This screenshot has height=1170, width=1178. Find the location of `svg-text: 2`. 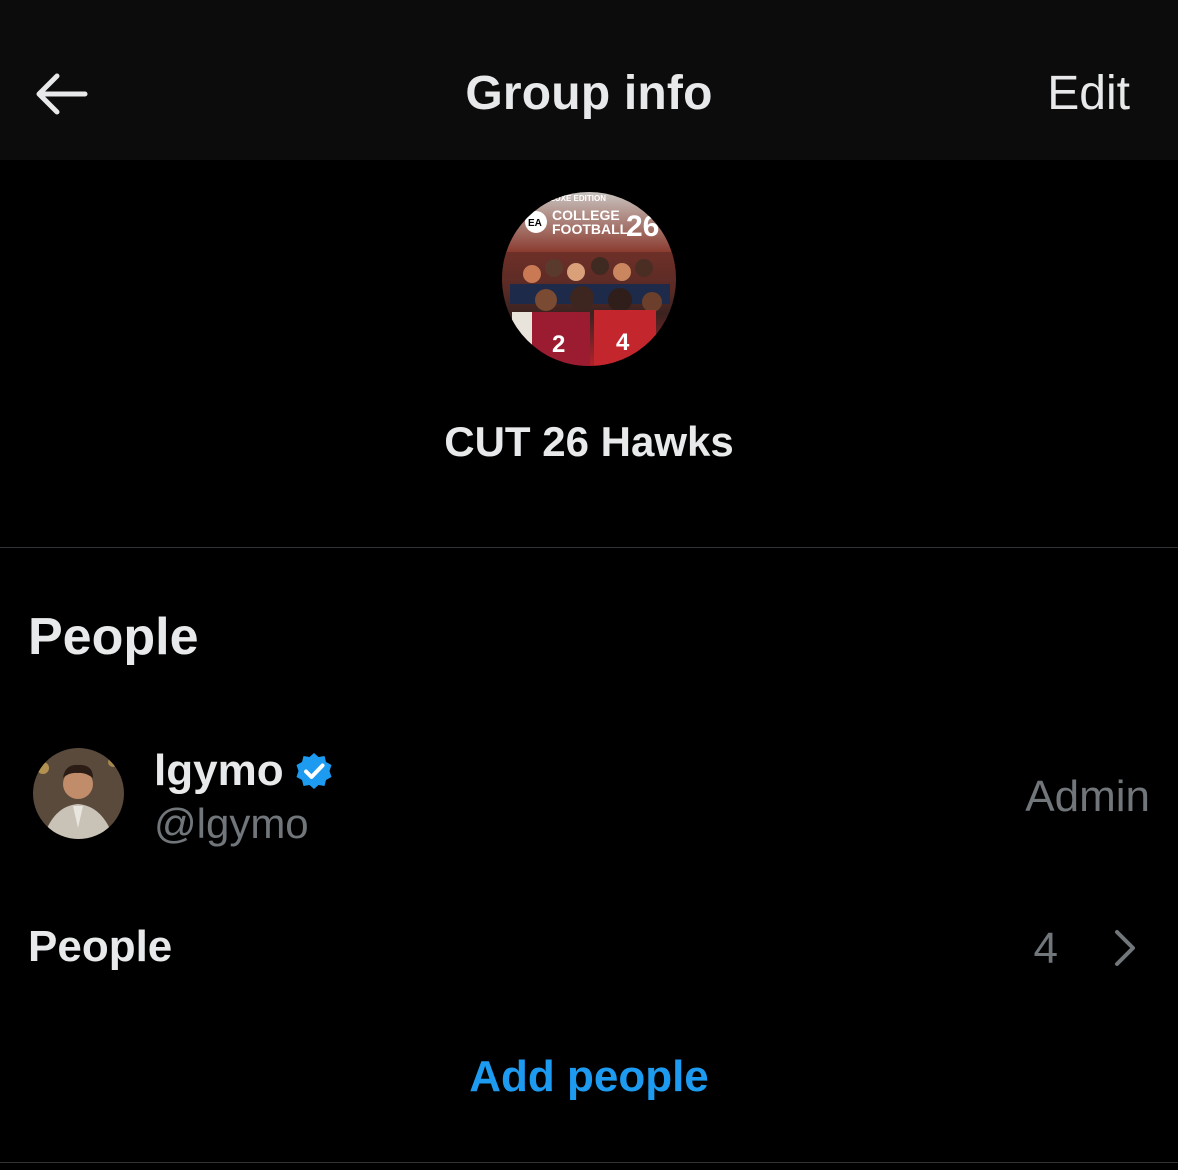

svg-text: 2 is located at coordinates (558, 344).